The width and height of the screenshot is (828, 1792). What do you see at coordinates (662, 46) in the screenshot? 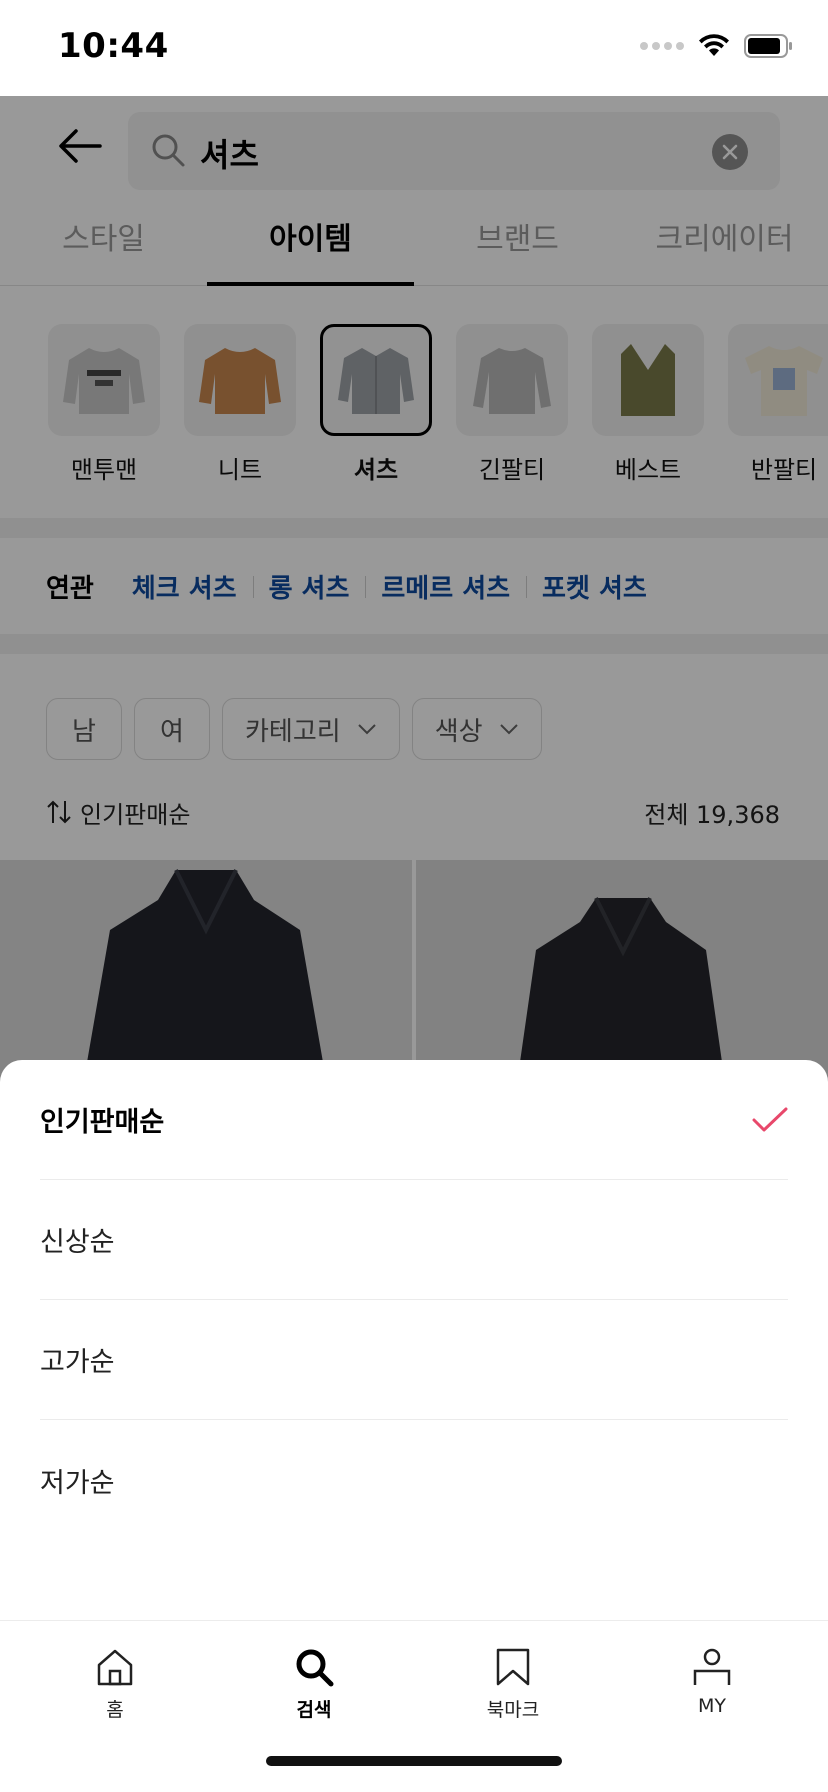
I see `signal-icon` at bounding box center [662, 46].